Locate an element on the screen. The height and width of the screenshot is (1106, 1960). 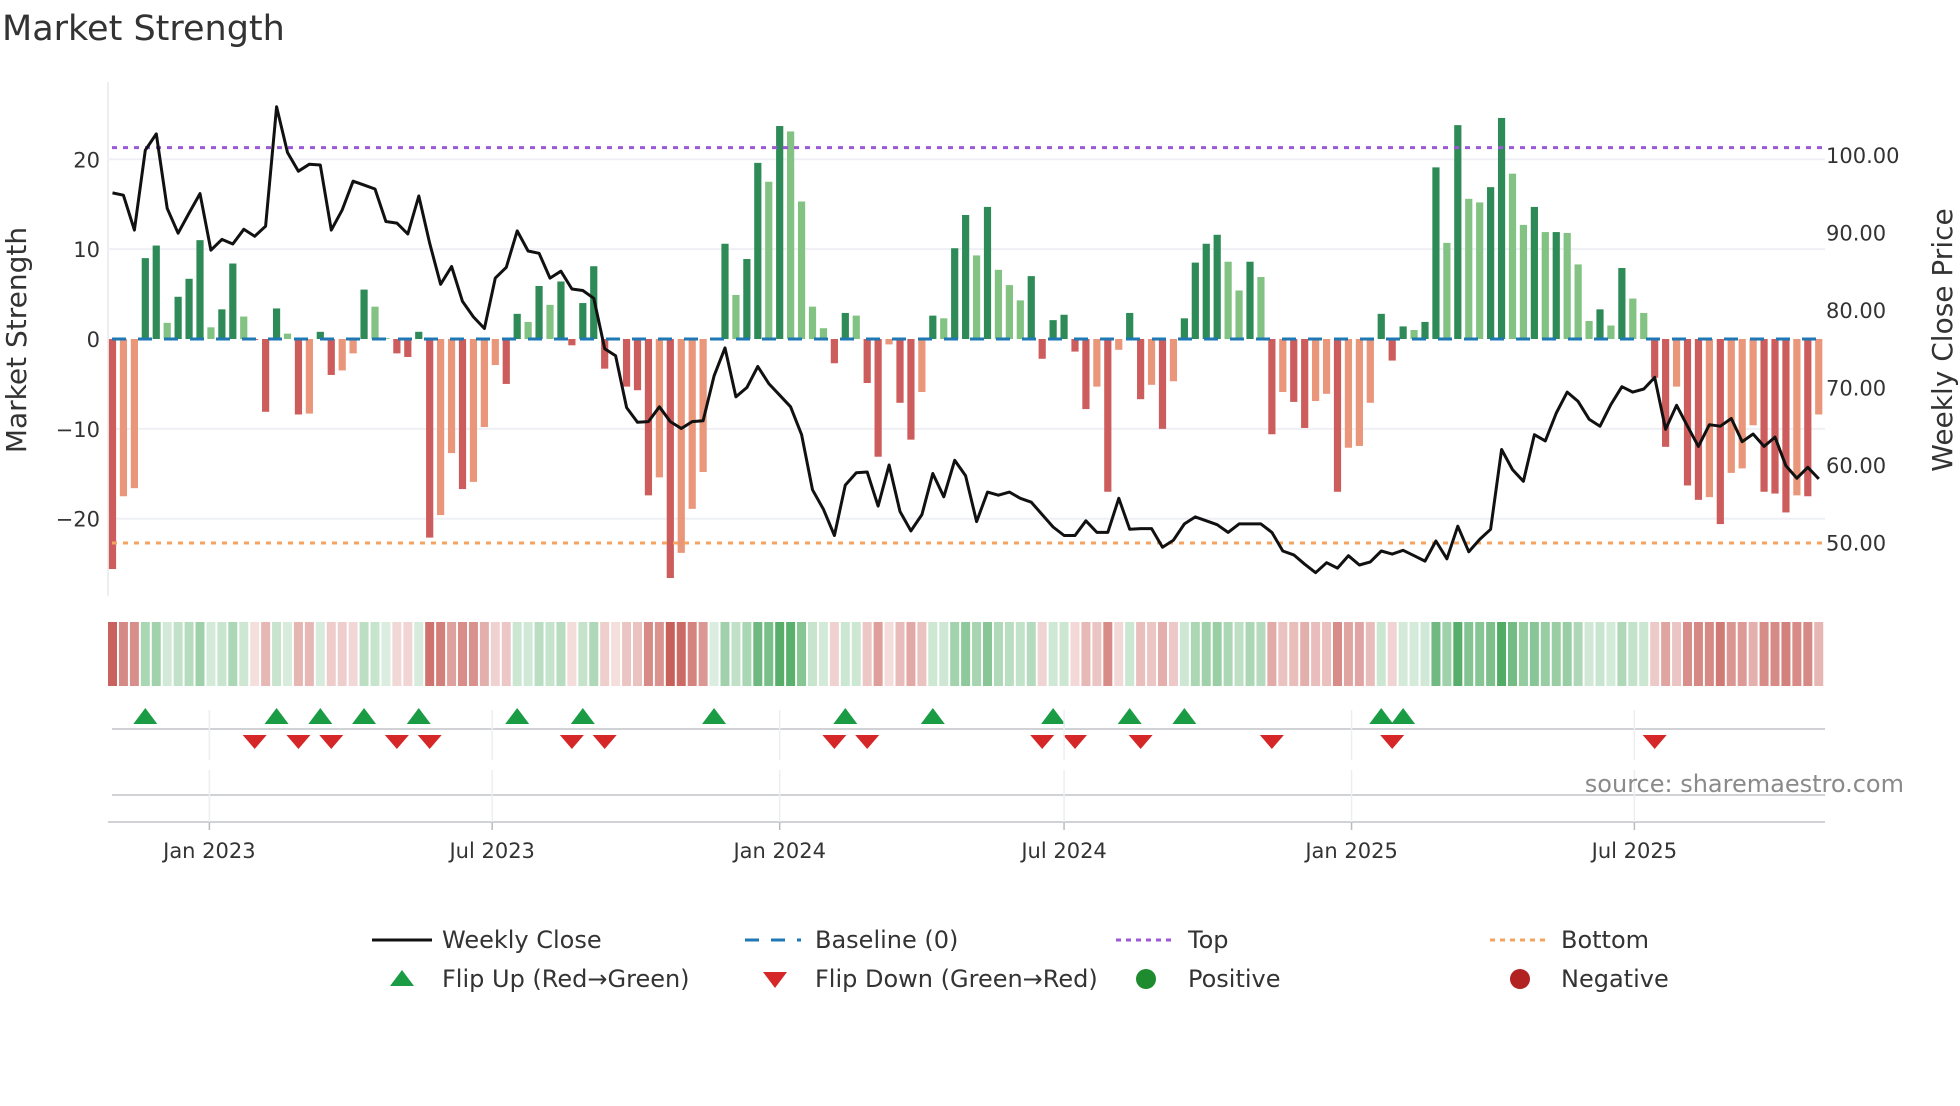
chart-title: Market Strength is located at coordinates (143, 29).